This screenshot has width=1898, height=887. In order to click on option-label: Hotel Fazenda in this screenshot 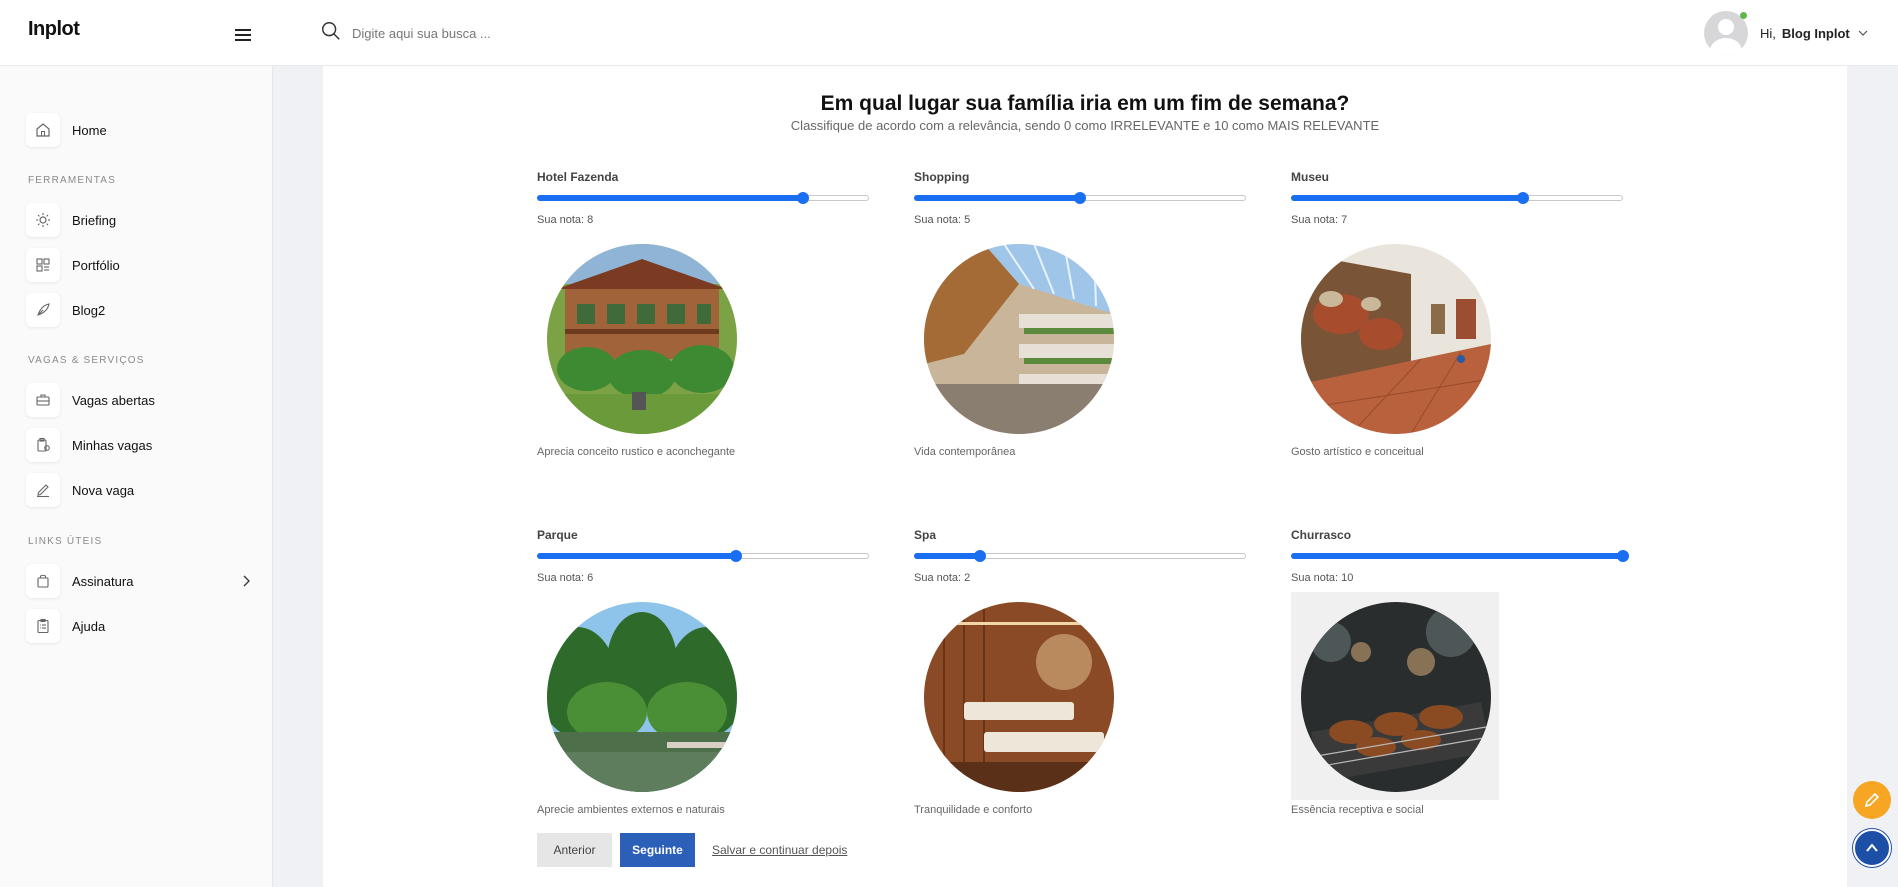, I will do `click(578, 177)`.